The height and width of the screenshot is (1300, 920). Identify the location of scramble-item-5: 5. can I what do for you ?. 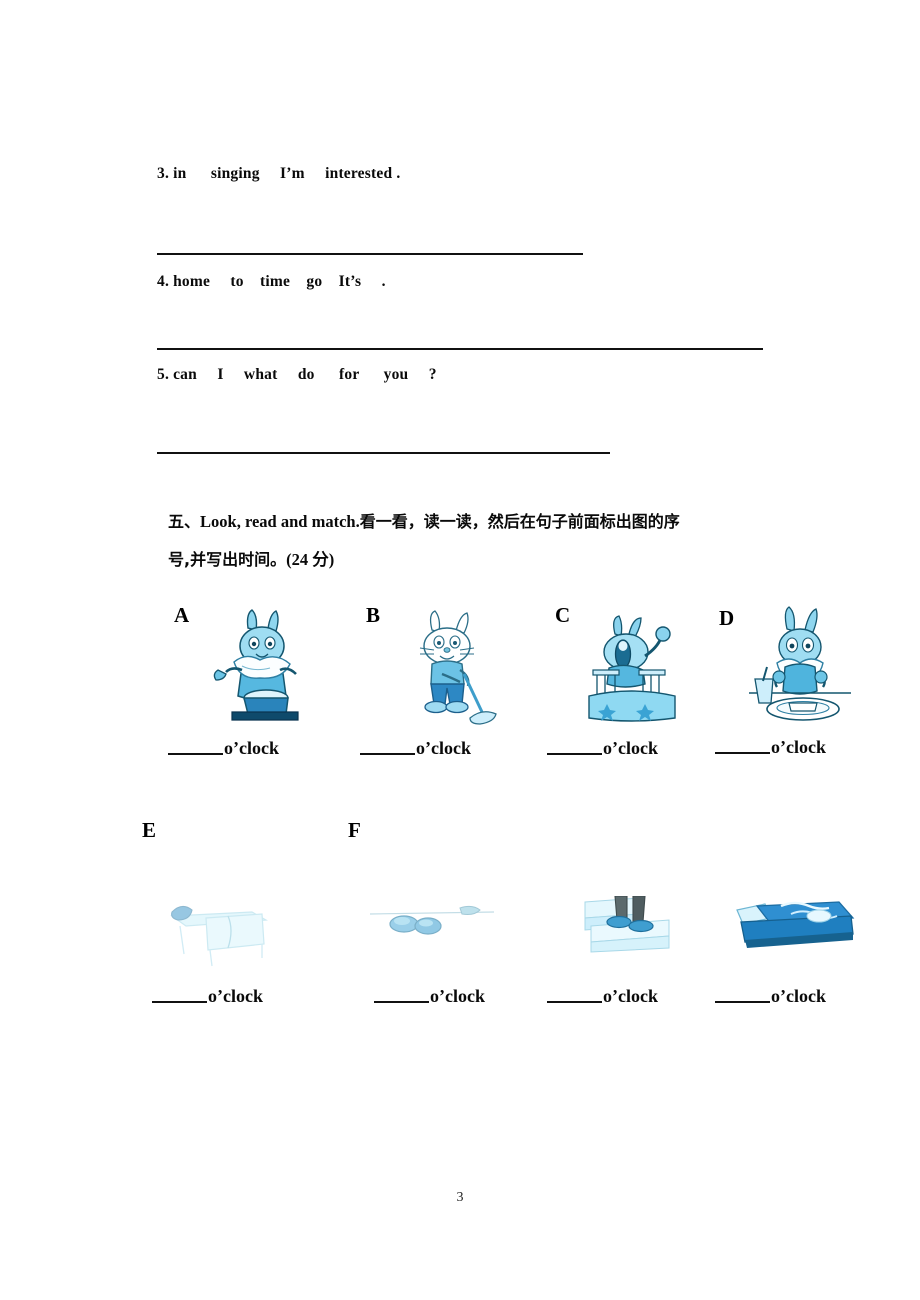
(297, 374).